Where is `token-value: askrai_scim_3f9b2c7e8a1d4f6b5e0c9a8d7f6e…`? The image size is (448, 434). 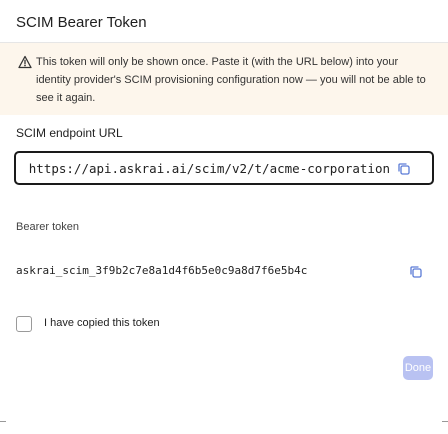
token-value: askrai_scim_3f9b2c7e8a1d4f6b5e0c9a8d7f6e… is located at coordinates (161, 270).